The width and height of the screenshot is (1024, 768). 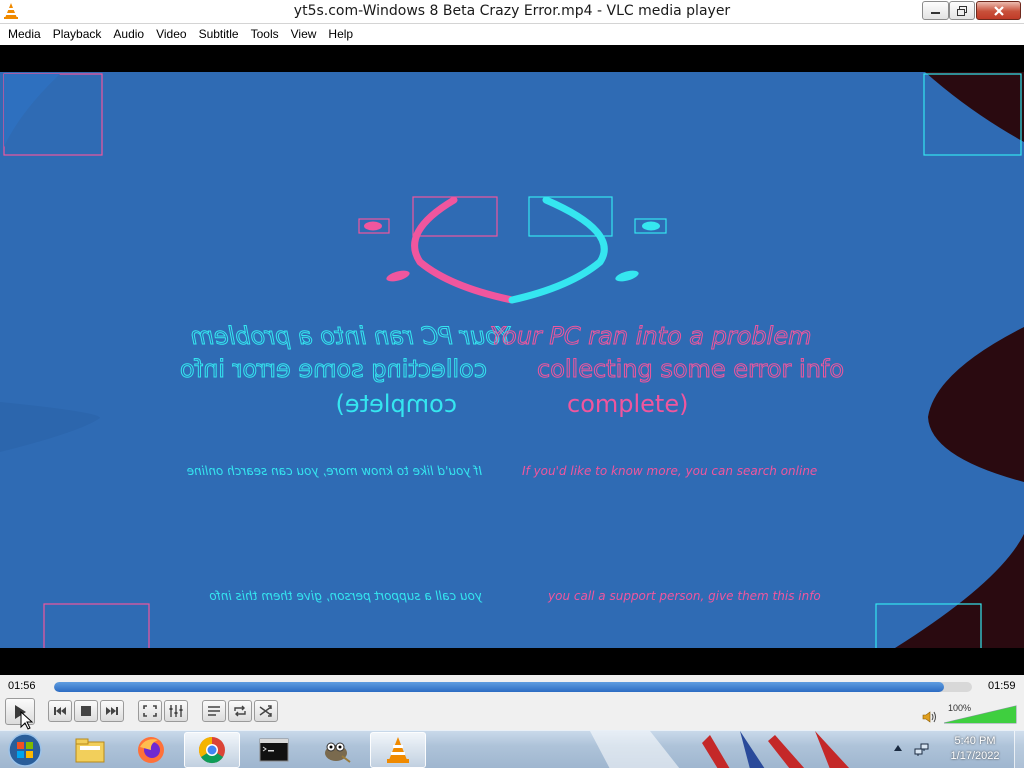 I want to click on close-icon, so click(x=998, y=10).